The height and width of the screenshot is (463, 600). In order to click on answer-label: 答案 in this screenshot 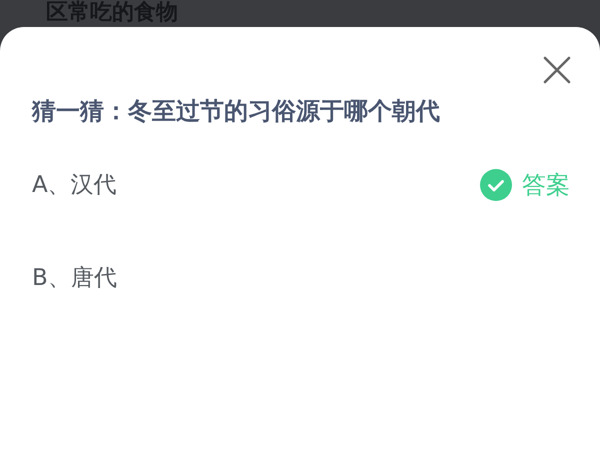, I will do `click(546, 185)`.